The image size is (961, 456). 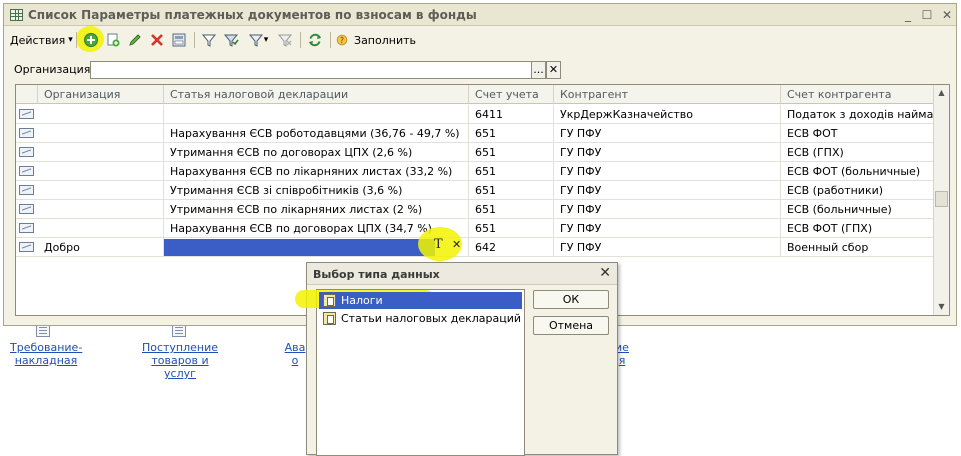 I want to click on vertical-scrollbar: ▲ ▼, so click(x=941, y=200).